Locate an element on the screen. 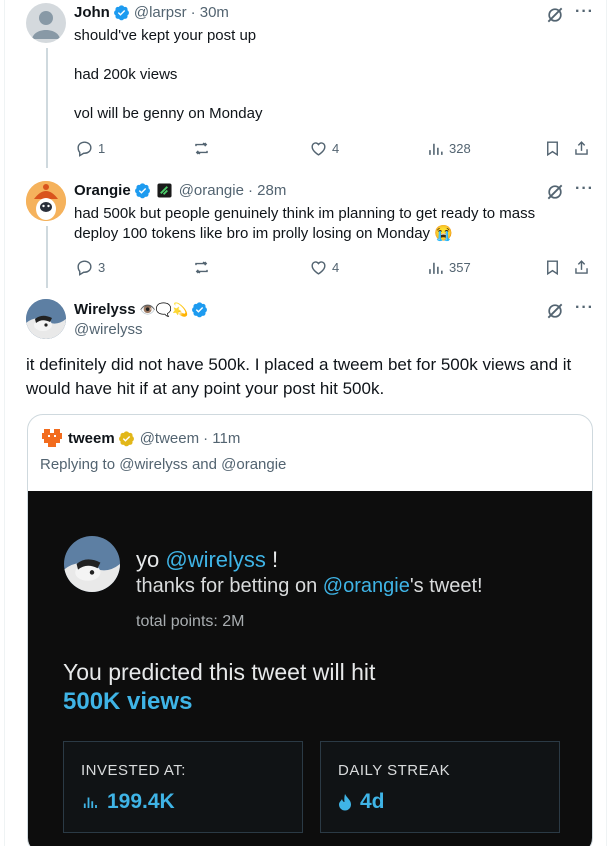 The image size is (612, 846). tweet-actions: 1 4 328 is located at coordinates (335, 150).